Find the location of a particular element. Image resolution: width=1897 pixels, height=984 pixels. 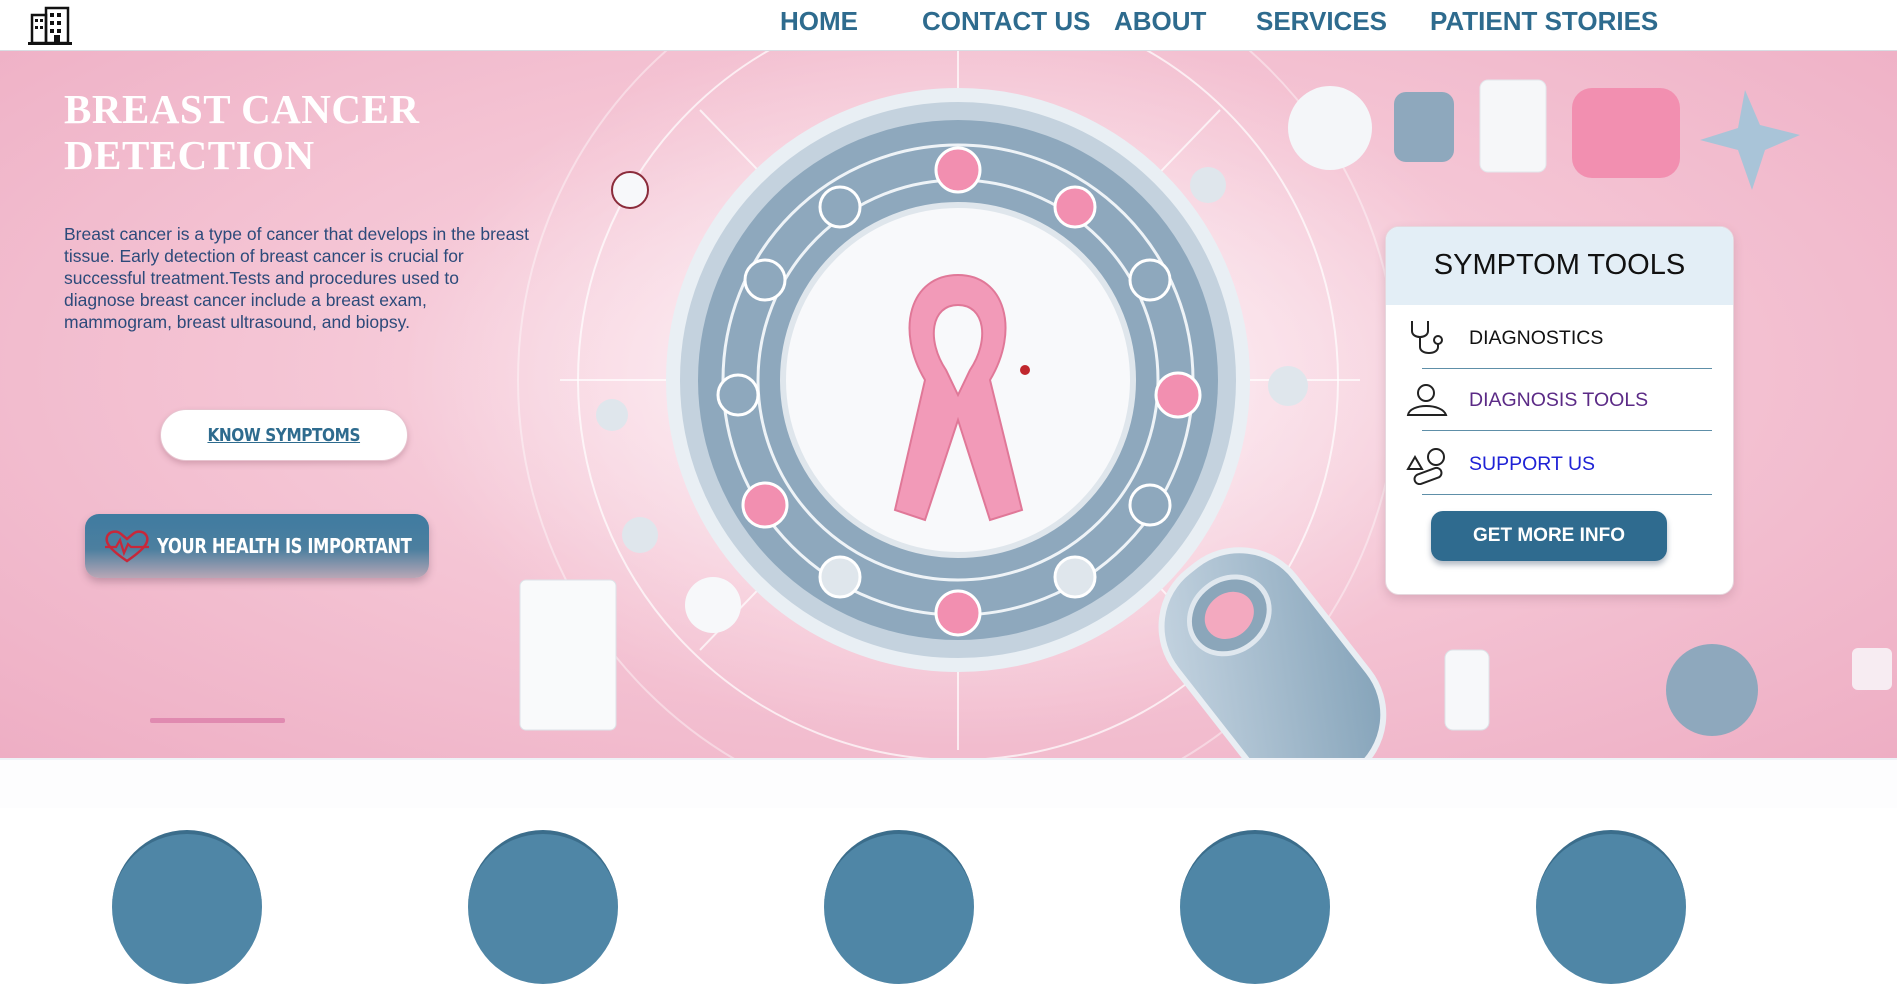

tool-label-diagnostics: DIAGNOSTICS is located at coordinates (1536, 338).